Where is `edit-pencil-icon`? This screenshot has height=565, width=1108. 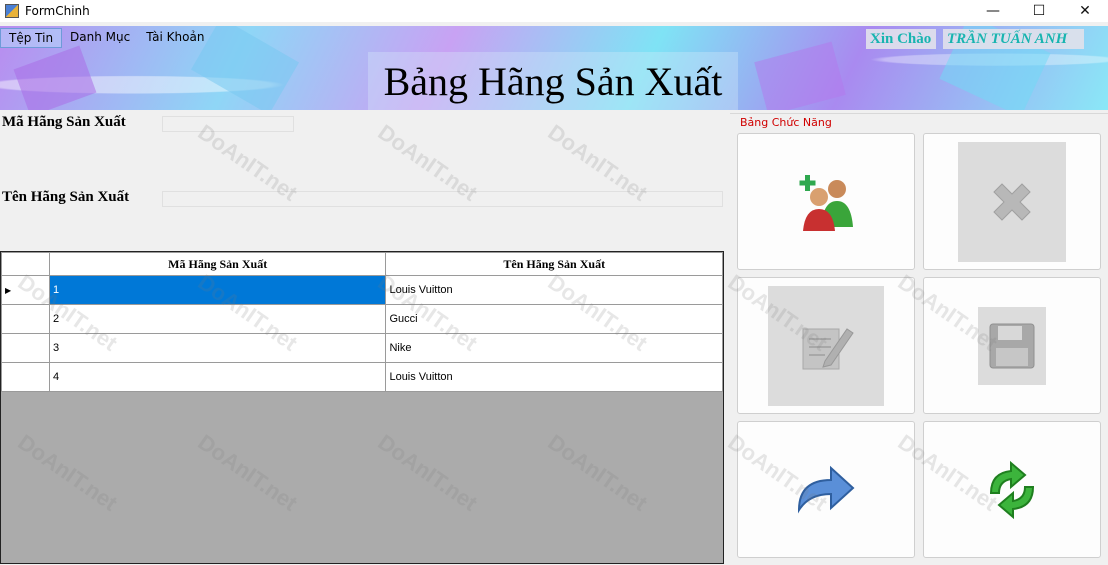 edit-pencil-icon is located at coordinates (828, 348).